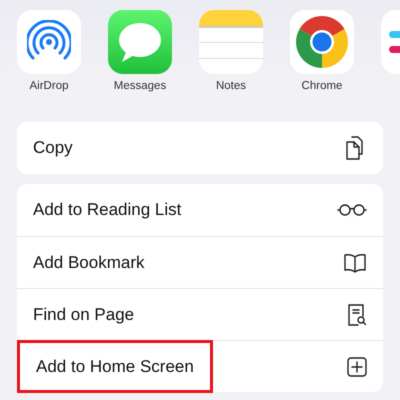 The width and height of the screenshot is (400, 400). What do you see at coordinates (357, 366) in the screenshot?
I see `add-square-icon` at bounding box center [357, 366].